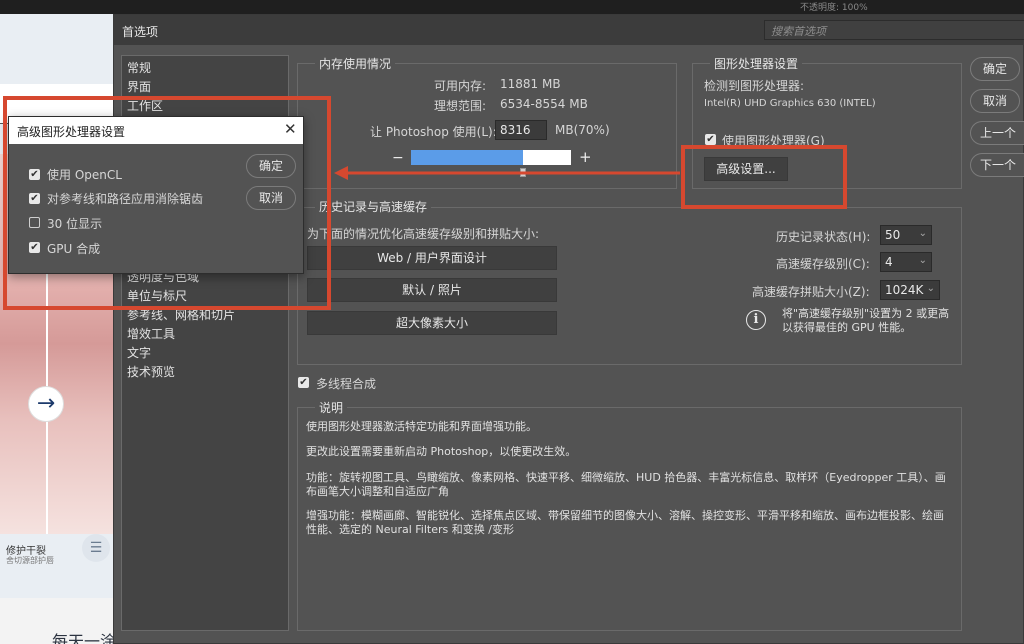 The height and width of the screenshot is (644, 1024). Describe the element at coordinates (906, 262) in the screenshot. I see `cache-levels-select: 4 ⌄` at that location.